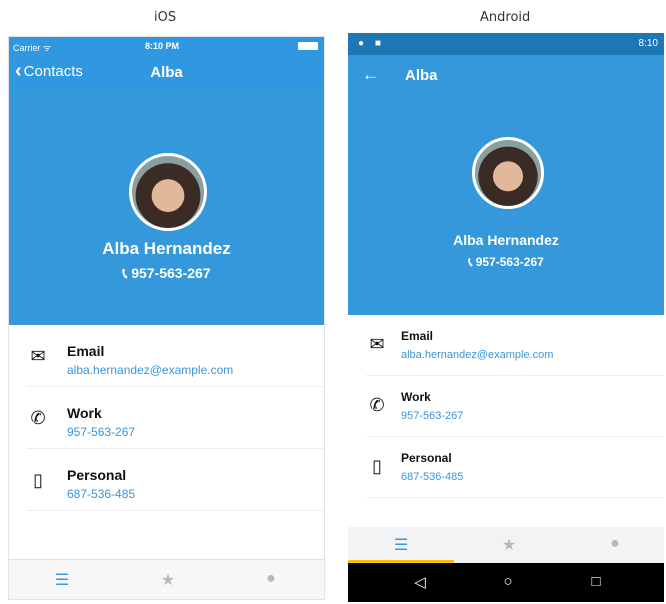 The image size is (666, 604). I want to click on ios-platform-label: iOS, so click(165, 17).